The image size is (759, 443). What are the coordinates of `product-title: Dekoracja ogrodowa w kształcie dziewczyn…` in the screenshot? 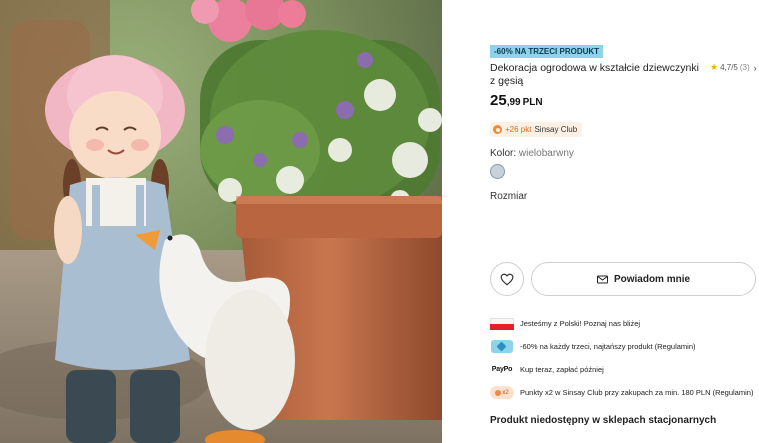 It's located at (594, 74).